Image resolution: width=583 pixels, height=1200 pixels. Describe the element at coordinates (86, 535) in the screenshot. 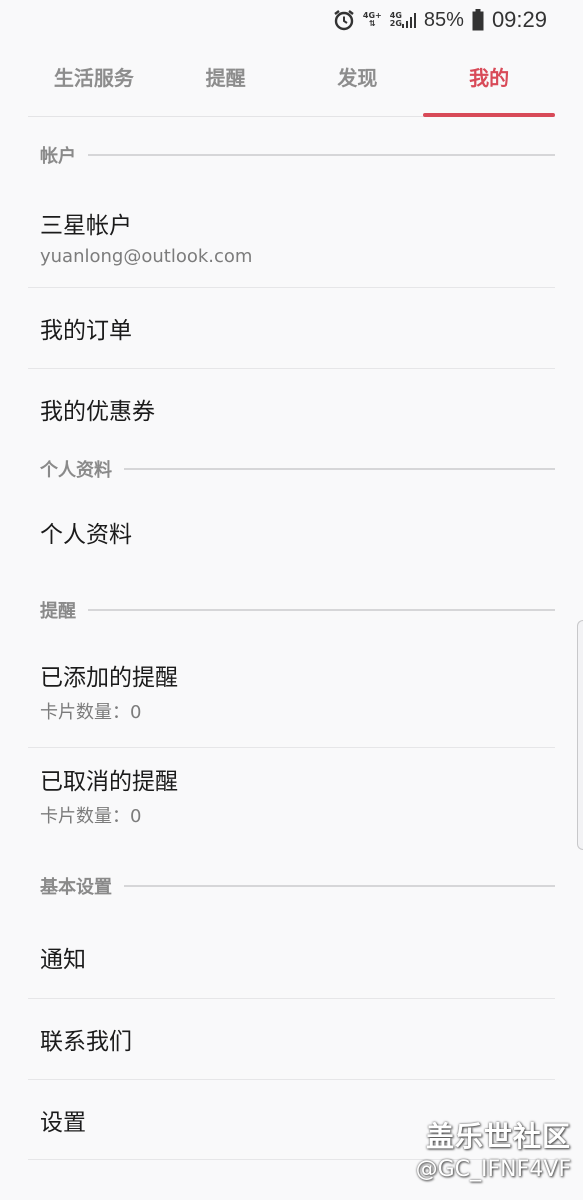

I see `item-title: 个人资料` at that location.